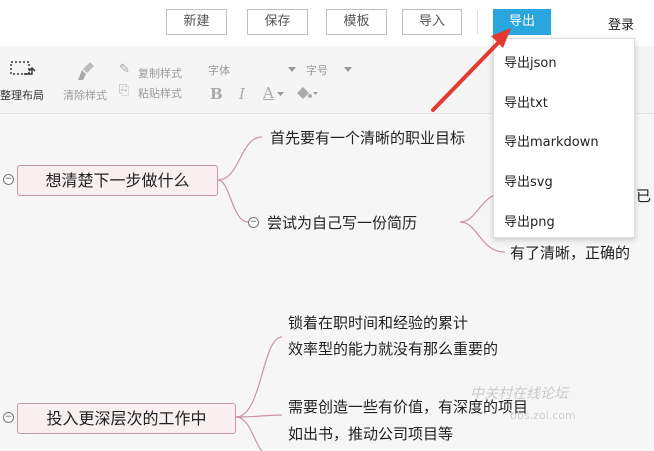 The width and height of the screenshot is (654, 451). What do you see at coordinates (570, 252) in the screenshot?
I see `subtopic-node: 有了清晰，正确的` at bounding box center [570, 252].